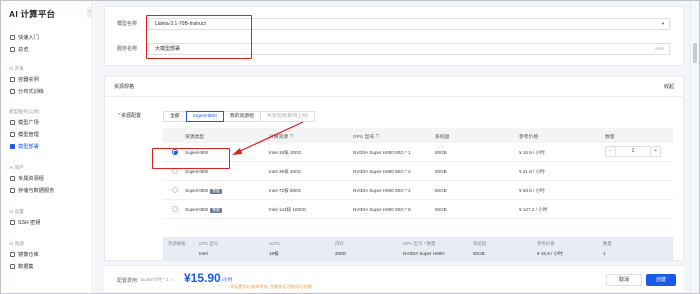  What do you see at coordinates (424, 253) in the screenshot?
I see `summary-value: NVIDIA Super H800-` at bounding box center [424, 253].